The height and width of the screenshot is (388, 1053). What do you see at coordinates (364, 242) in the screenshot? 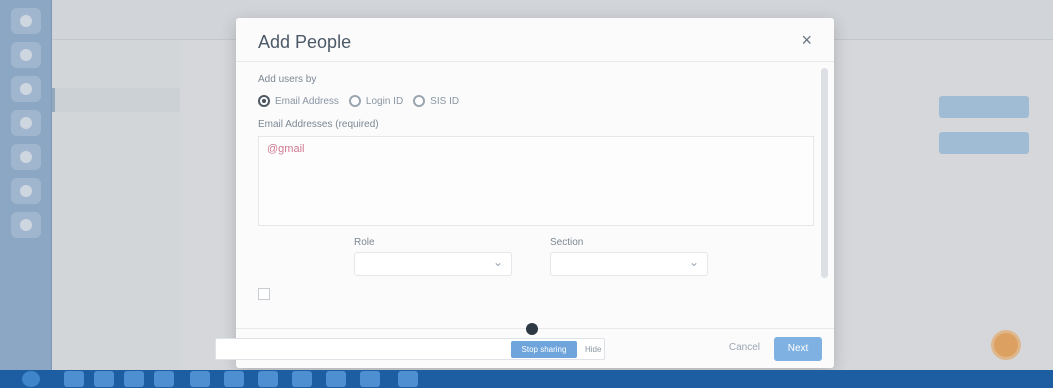
I see `role-label: Role` at bounding box center [364, 242].